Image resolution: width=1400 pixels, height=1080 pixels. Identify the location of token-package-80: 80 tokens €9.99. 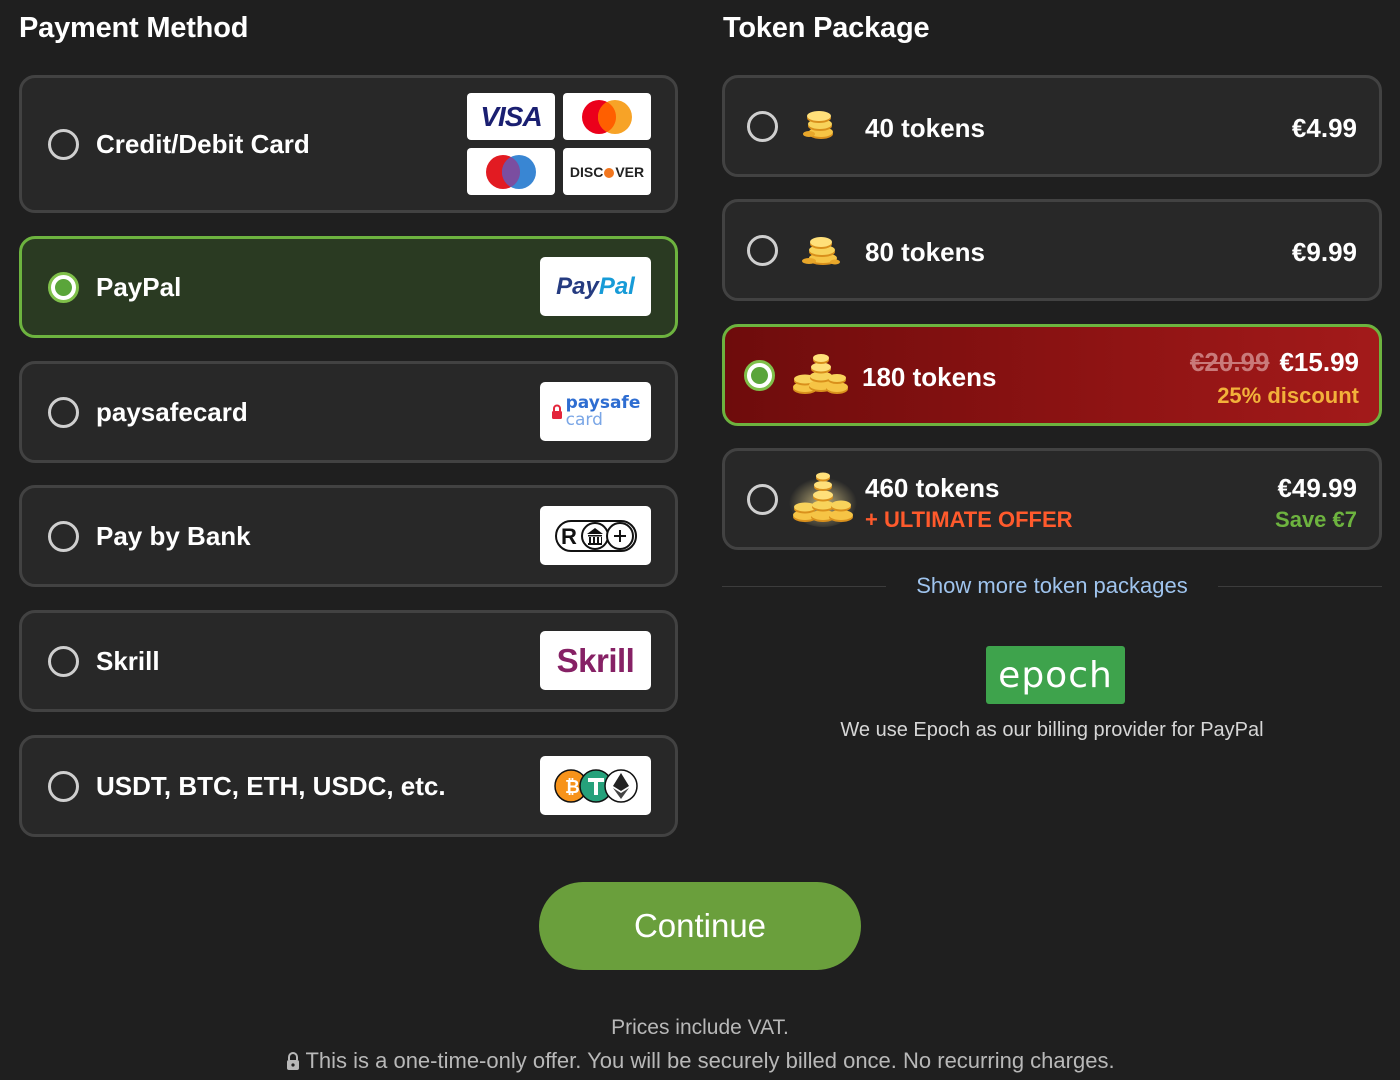
(1052, 250).